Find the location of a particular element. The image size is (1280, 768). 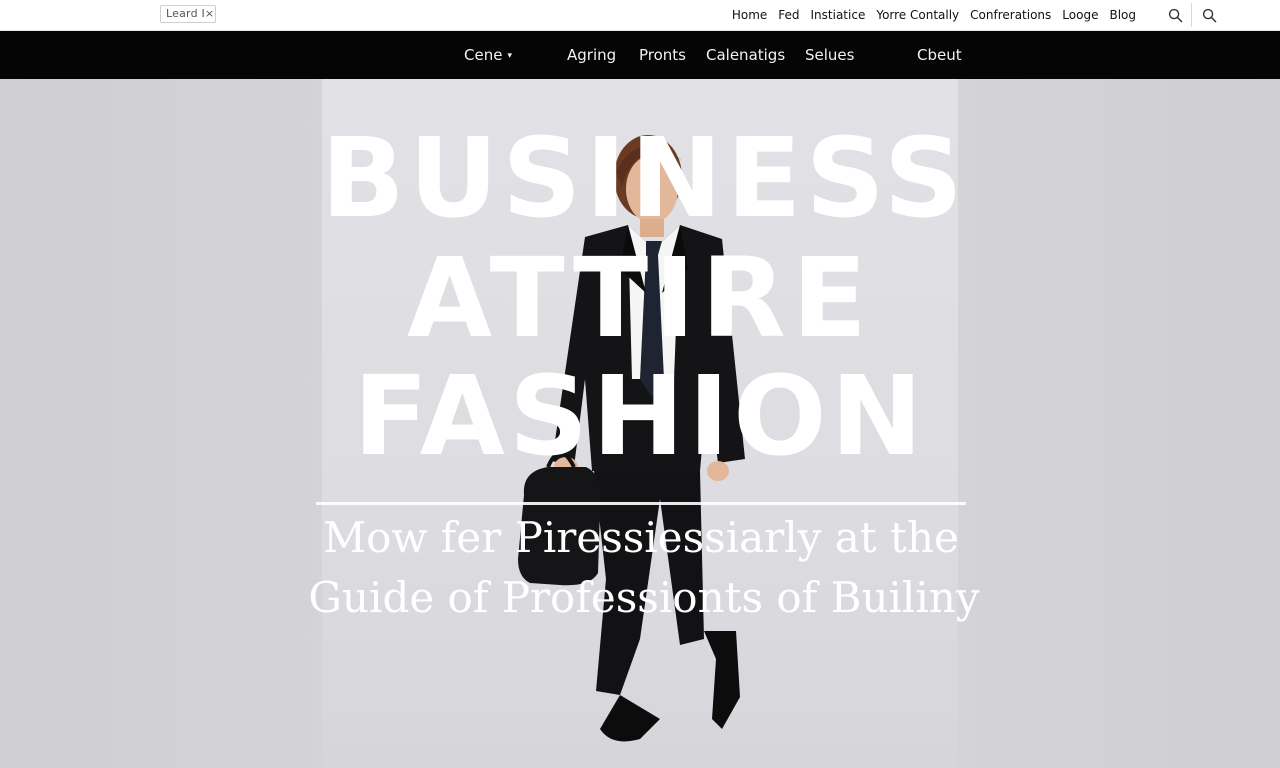

utility-link-looge: Looge is located at coordinates (1080, 15).